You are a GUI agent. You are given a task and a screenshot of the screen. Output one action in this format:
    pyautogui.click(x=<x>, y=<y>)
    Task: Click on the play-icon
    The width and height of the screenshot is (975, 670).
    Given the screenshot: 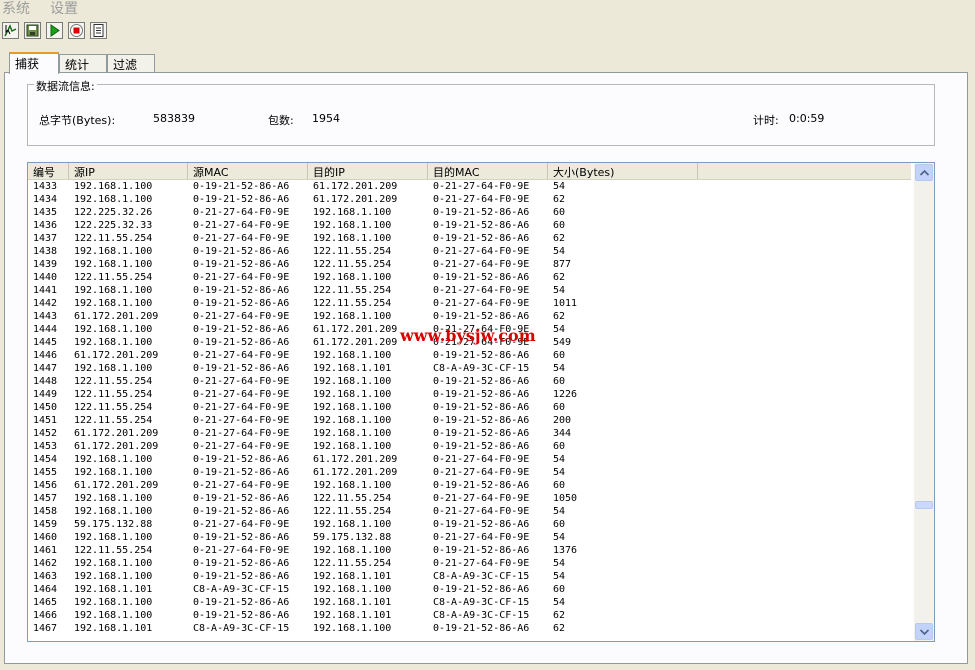 What is the action you would take?
    pyautogui.click(x=54, y=30)
    